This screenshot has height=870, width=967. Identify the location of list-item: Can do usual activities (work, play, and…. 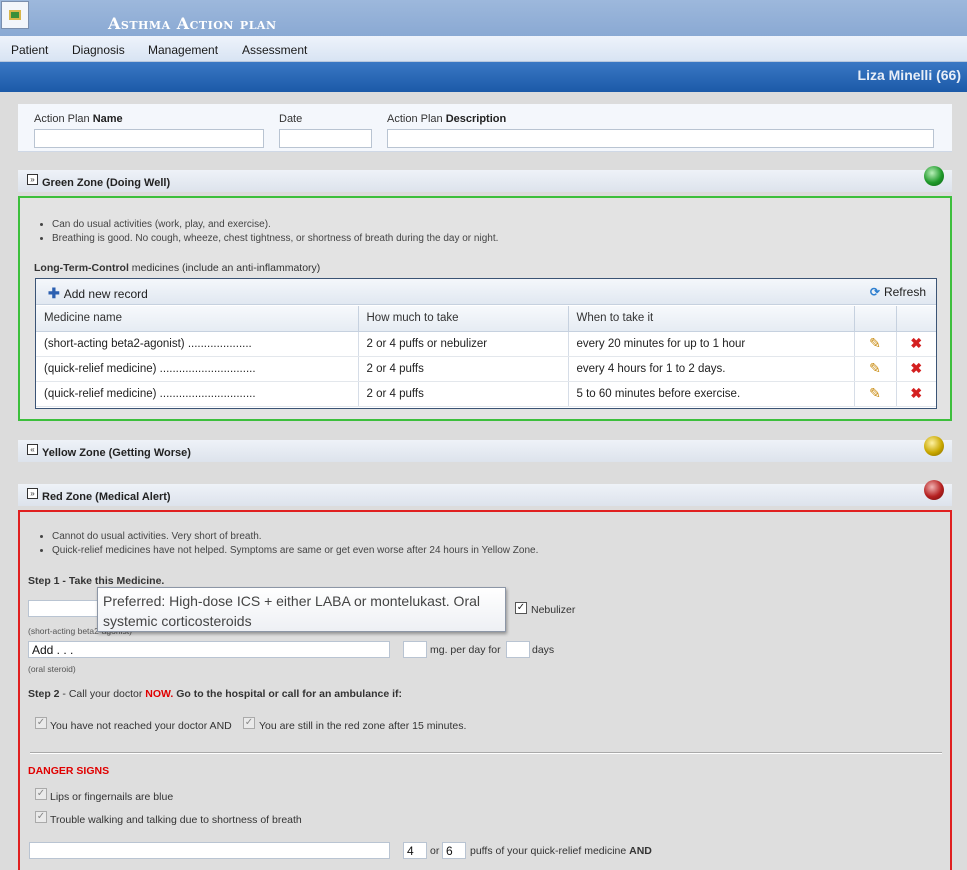
(275, 225).